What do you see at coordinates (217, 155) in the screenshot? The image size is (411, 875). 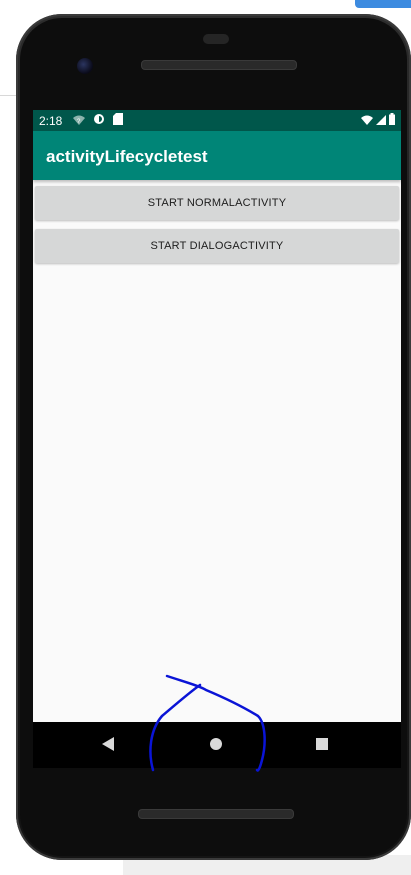 I see `app-toolbar: activityLifecycletest` at bounding box center [217, 155].